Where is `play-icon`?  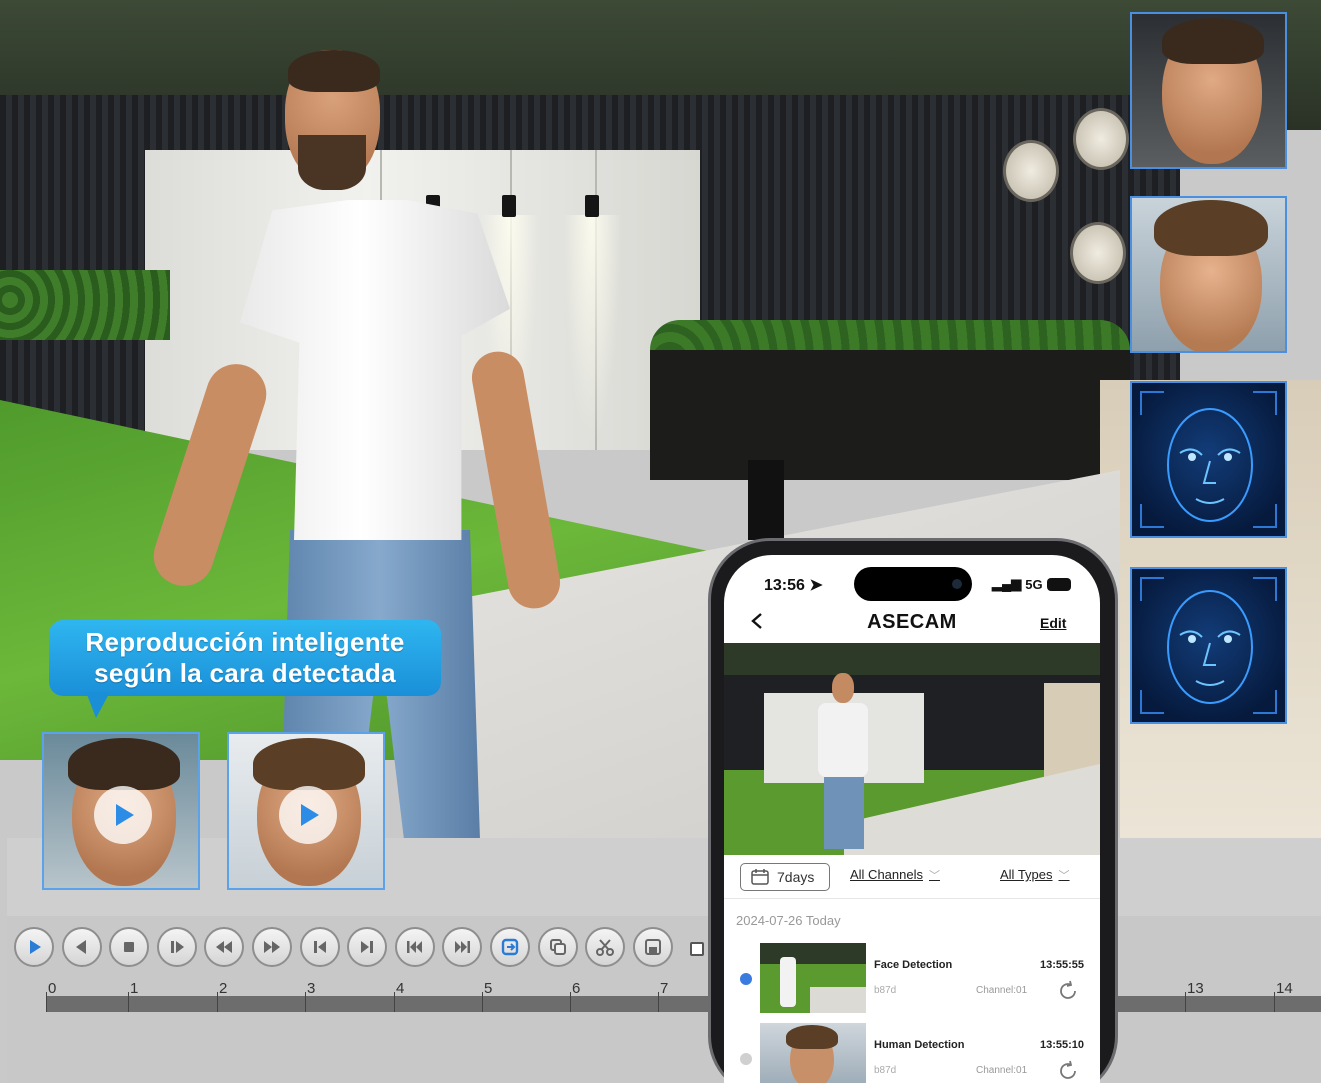 play-icon is located at coordinates (34, 947).